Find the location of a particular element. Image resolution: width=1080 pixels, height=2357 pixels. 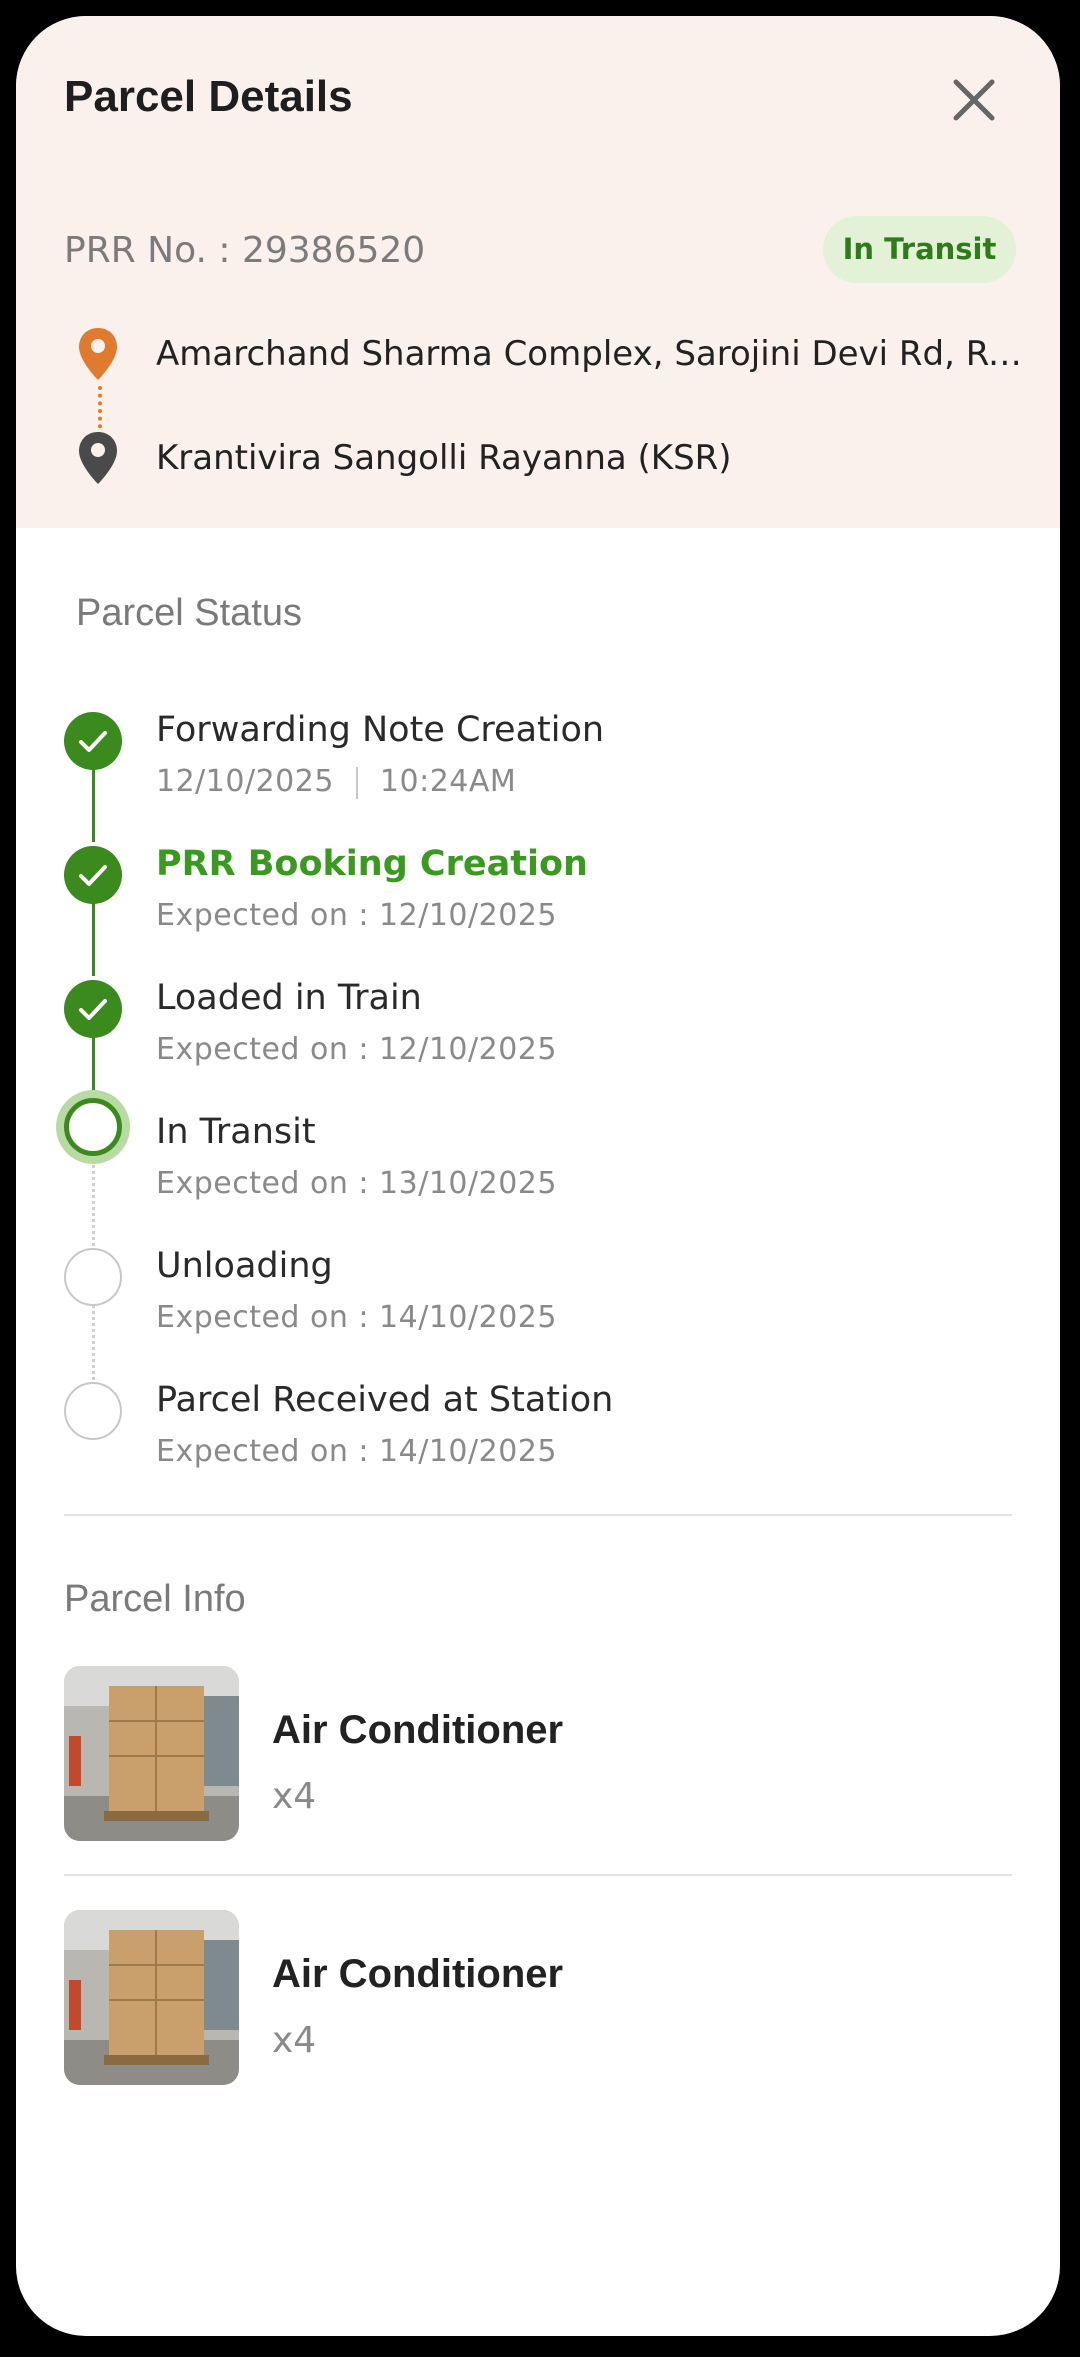

step-date: 12/10/2025 is located at coordinates (245, 781).